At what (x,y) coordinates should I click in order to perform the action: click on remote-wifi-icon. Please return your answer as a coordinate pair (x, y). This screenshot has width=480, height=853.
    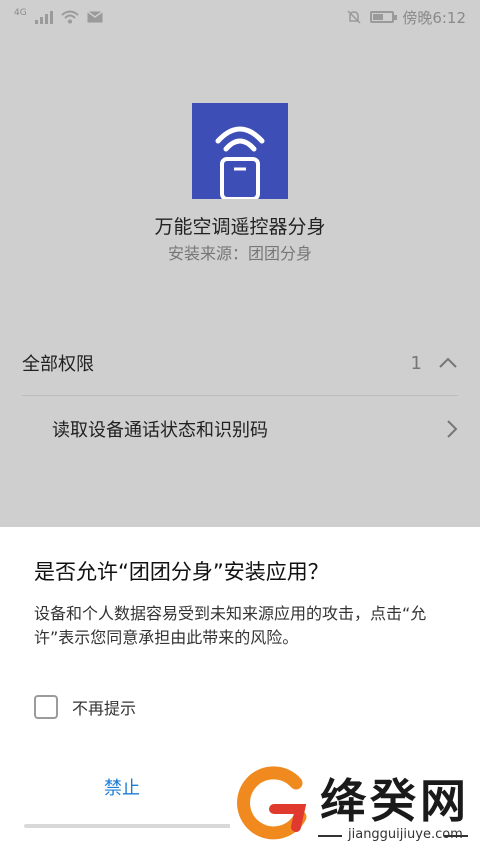
    Looking at the image, I should click on (240, 163).